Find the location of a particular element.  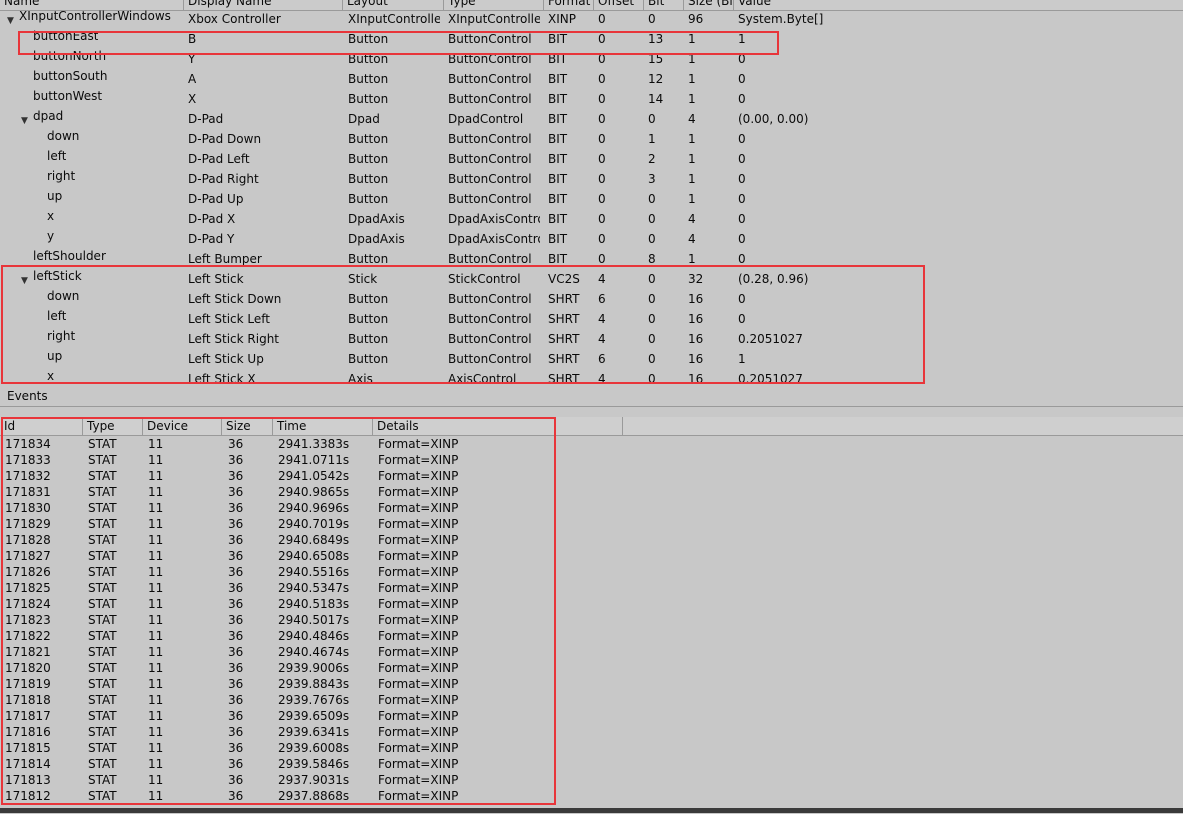

event-id-cell: 171822 is located at coordinates (28, 636).